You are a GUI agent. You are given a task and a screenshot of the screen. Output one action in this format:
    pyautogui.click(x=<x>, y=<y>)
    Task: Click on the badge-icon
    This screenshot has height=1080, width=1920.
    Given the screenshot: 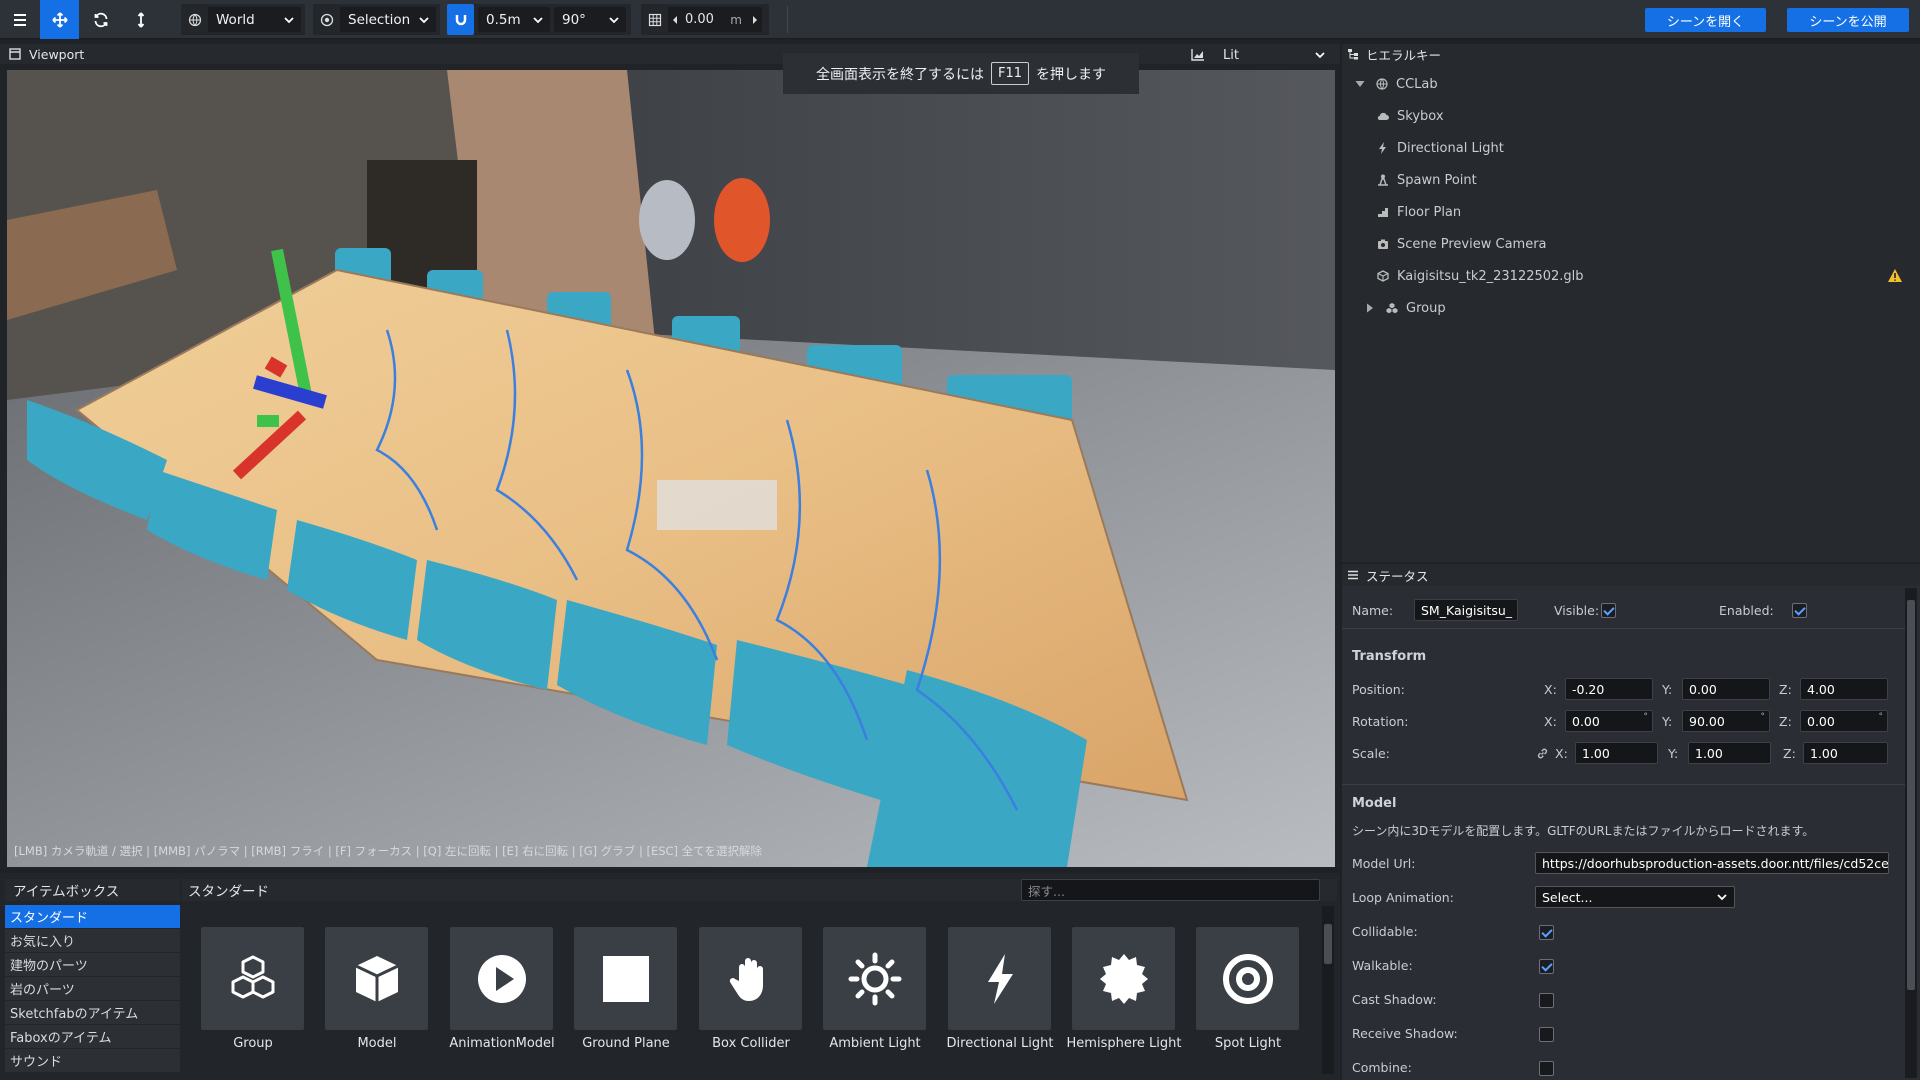 What is the action you would take?
    pyautogui.click(x=1123, y=978)
    